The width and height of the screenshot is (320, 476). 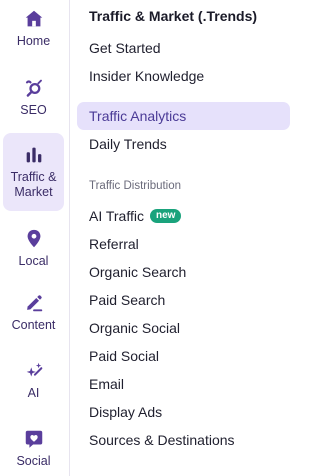 What do you see at coordinates (183, 144) in the screenshot?
I see `nav-item-daily-trends: Daily Trends` at bounding box center [183, 144].